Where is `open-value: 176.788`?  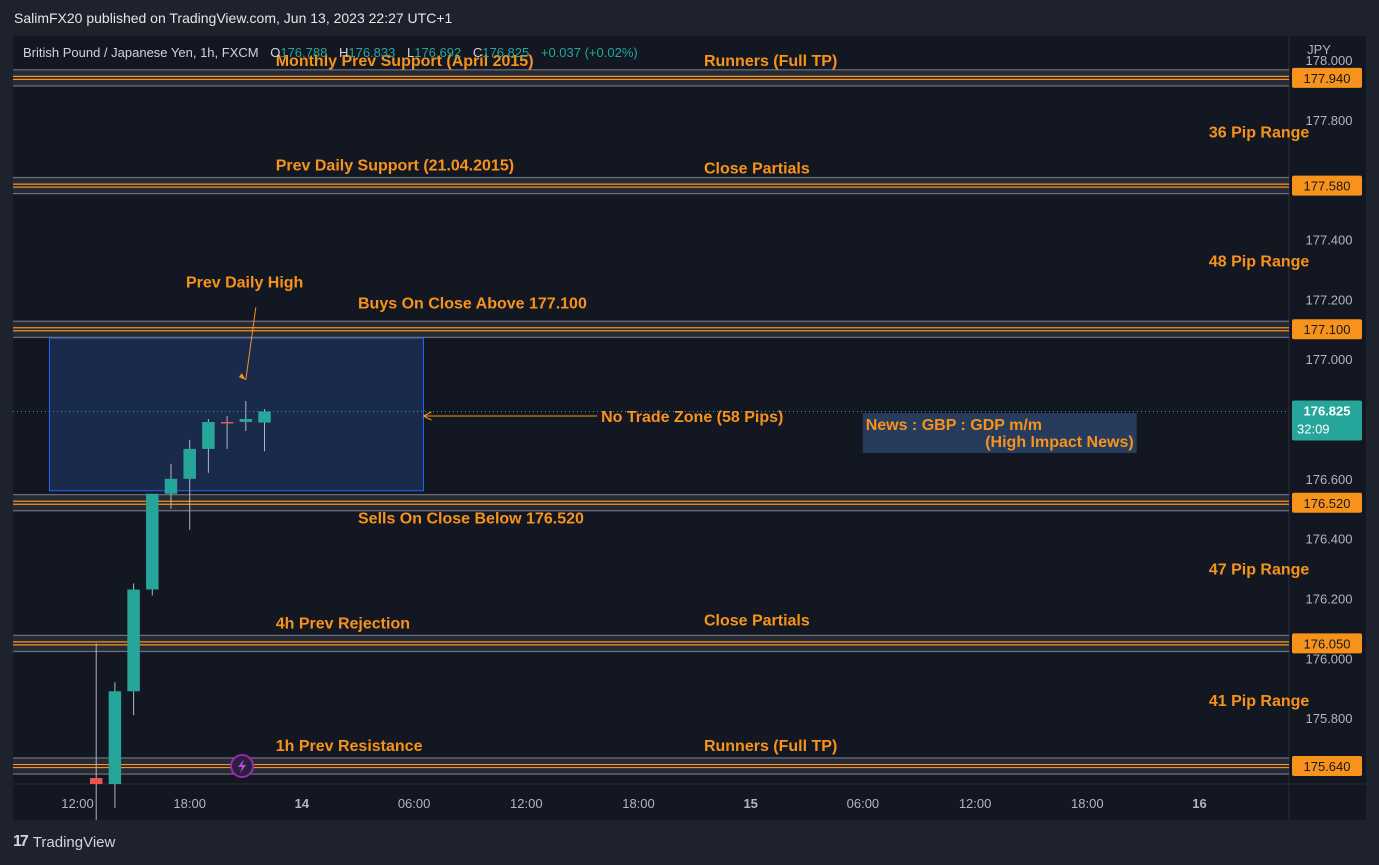
open-value: 176.788 is located at coordinates (304, 52).